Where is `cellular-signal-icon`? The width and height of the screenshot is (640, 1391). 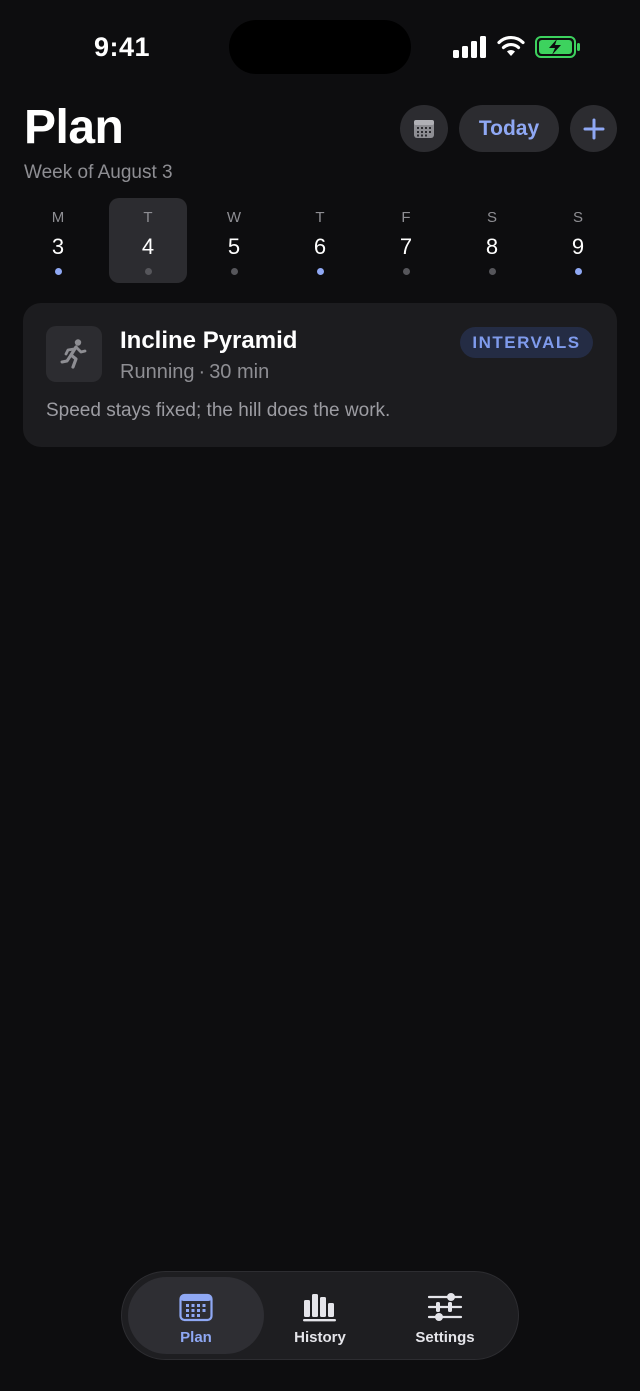
cellular-signal-icon is located at coordinates (469, 47).